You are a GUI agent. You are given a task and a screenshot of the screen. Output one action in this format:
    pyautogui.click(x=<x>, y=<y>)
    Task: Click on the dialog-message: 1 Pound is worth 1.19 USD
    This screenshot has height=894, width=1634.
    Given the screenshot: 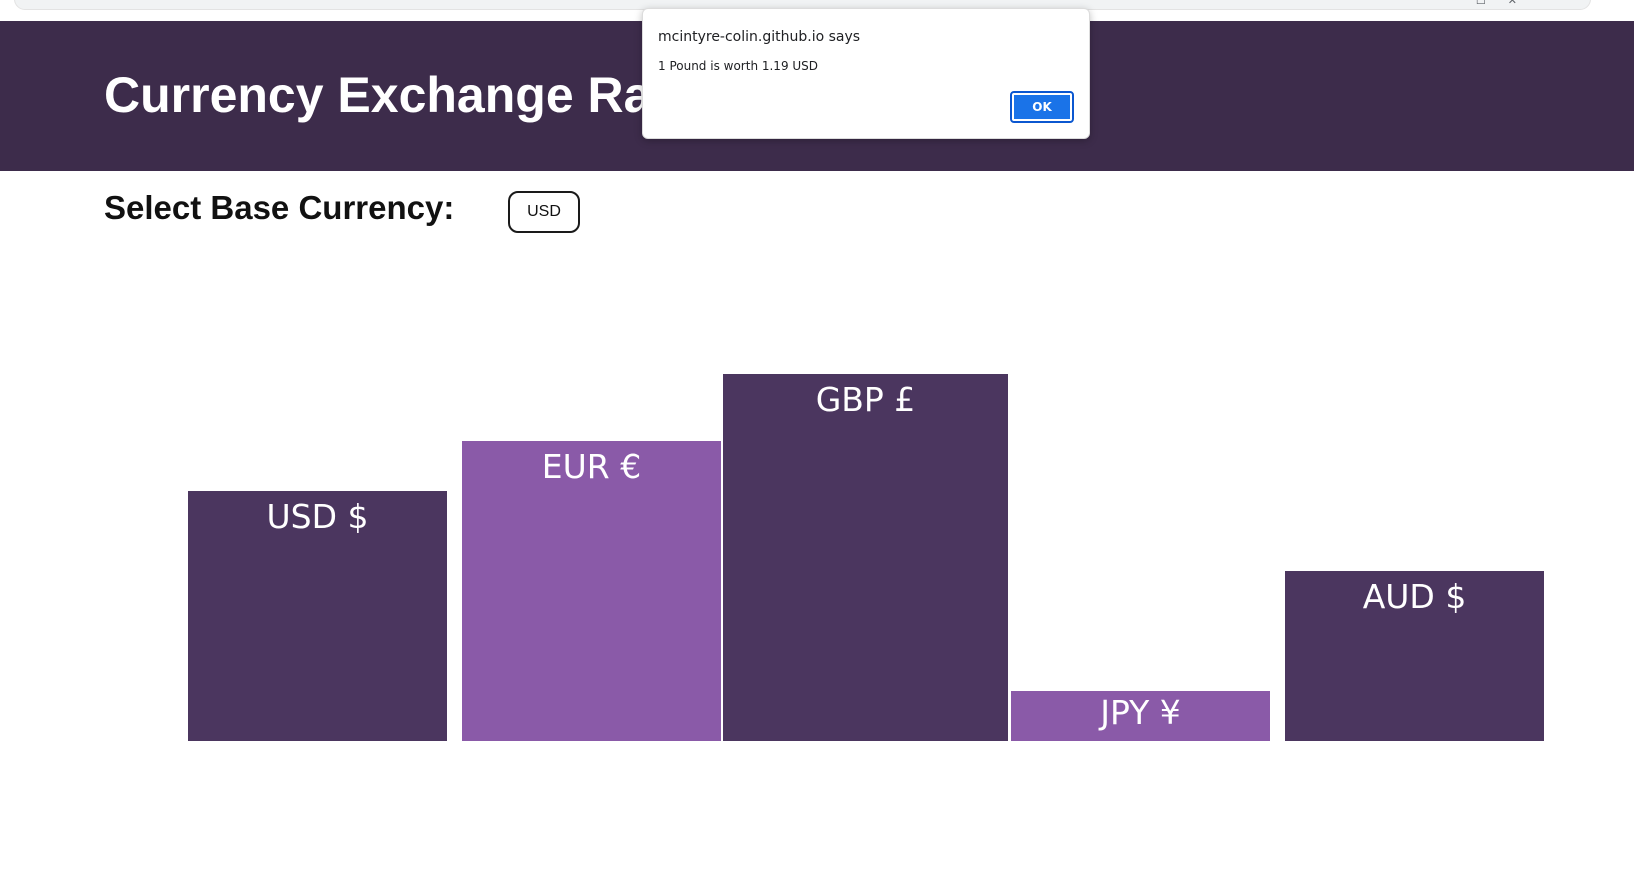 What is the action you would take?
    pyautogui.click(x=738, y=66)
    